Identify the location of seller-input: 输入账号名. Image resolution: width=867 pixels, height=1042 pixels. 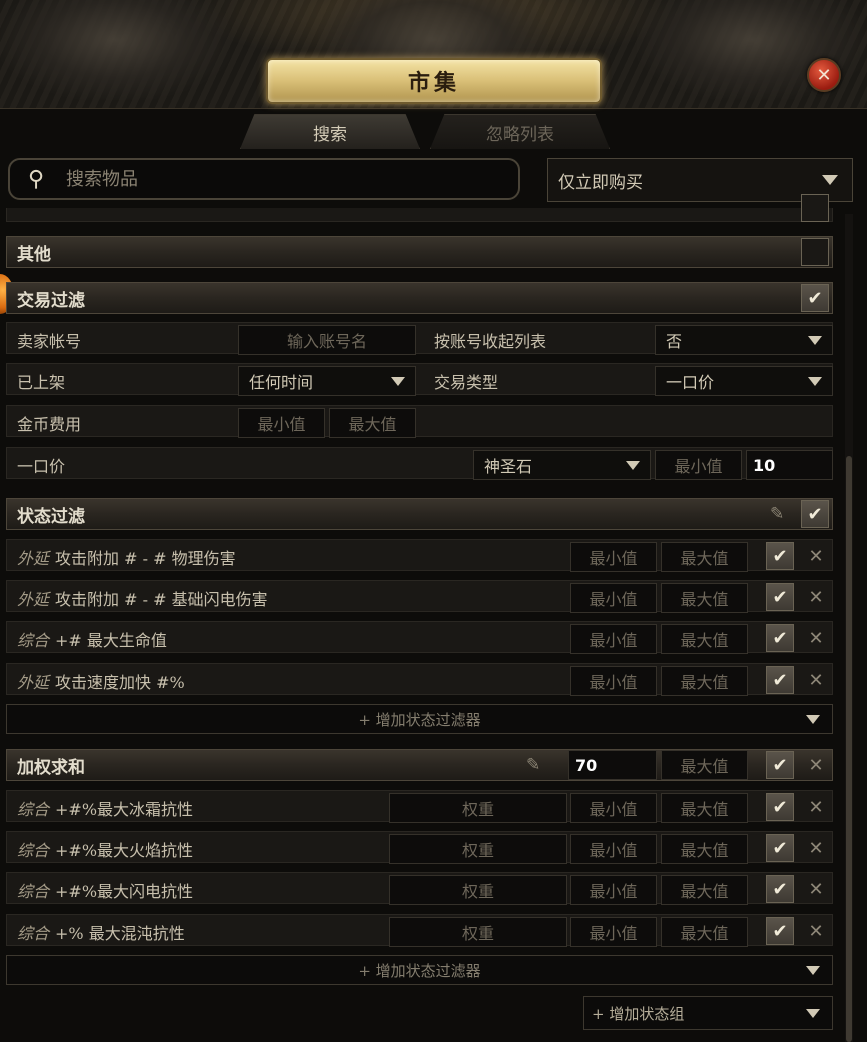
(327, 340).